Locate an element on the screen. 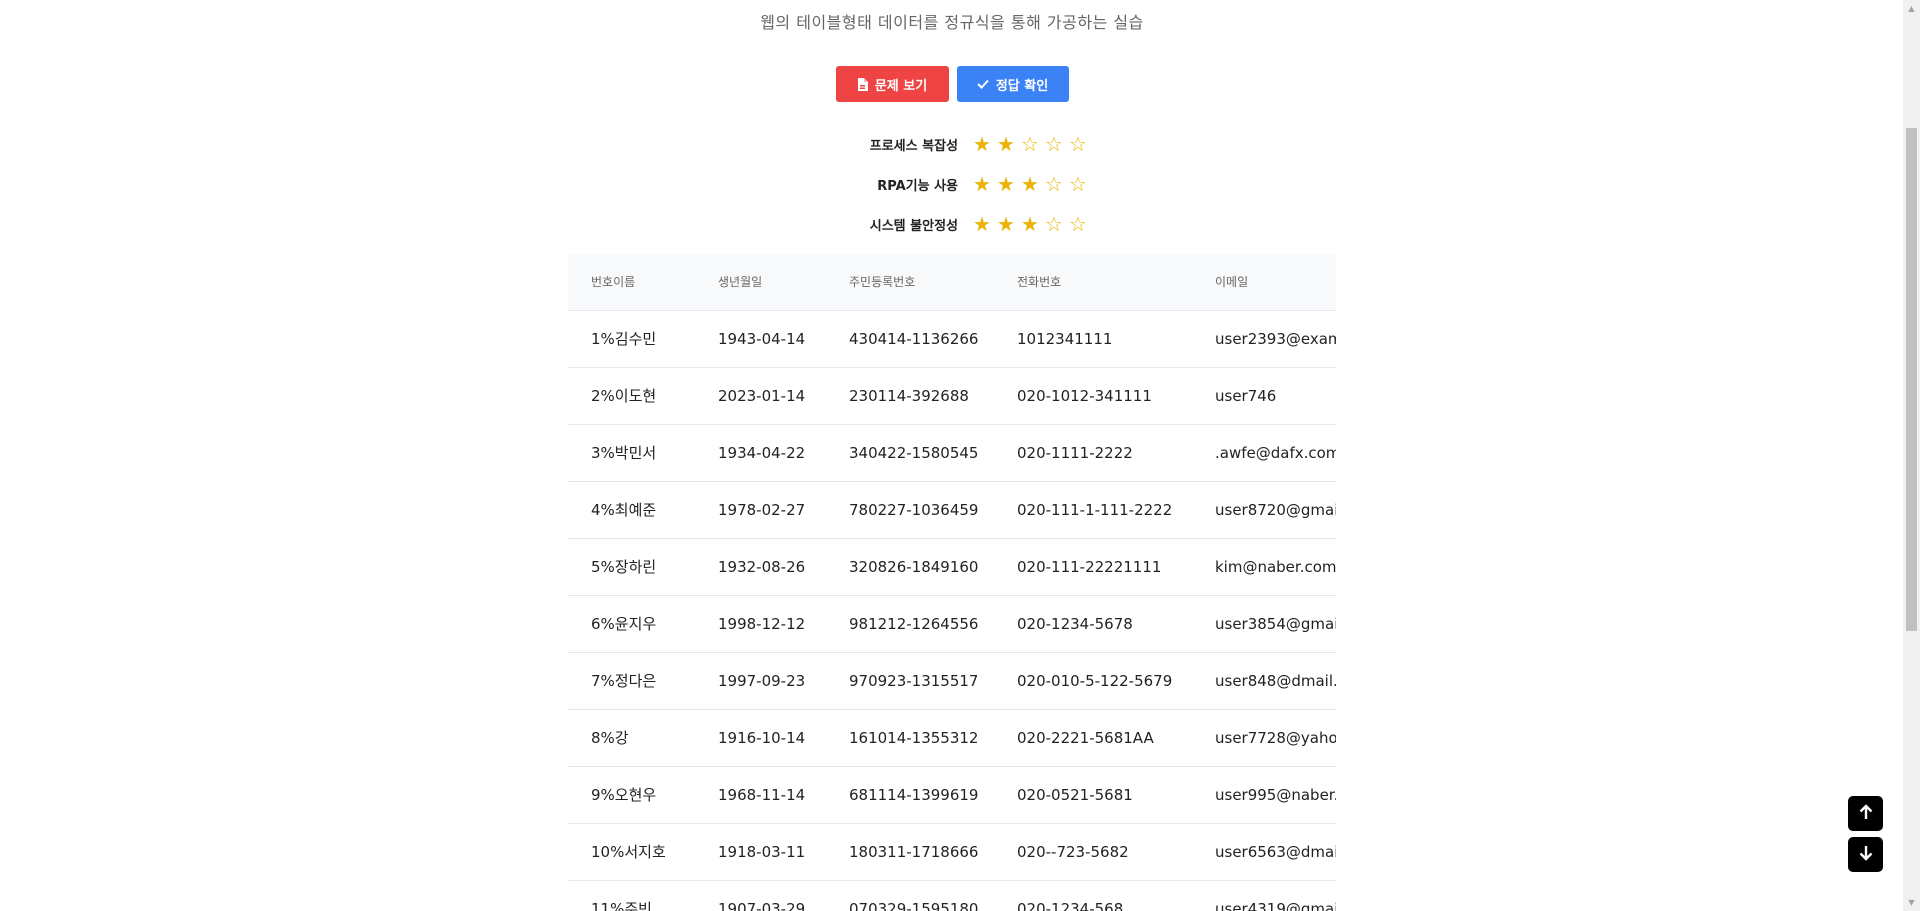  arrow-down-icon is located at coordinates (1866, 855).